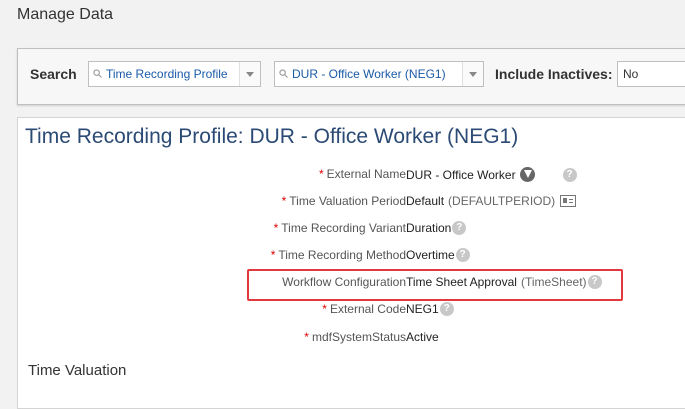  Describe the element at coordinates (491, 174) in the screenshot. I see `field-value: DUR - Office Worker?` at that location.